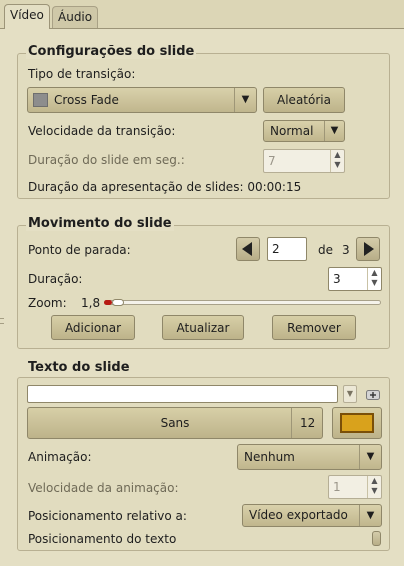 Image resolution: width=404 pixels, height=566 pixels. I want to click on text-color-button, so click(357, 423).